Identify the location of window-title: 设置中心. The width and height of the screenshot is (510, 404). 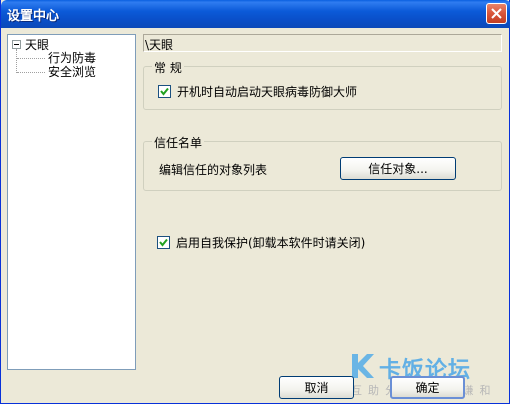
(33, 16).